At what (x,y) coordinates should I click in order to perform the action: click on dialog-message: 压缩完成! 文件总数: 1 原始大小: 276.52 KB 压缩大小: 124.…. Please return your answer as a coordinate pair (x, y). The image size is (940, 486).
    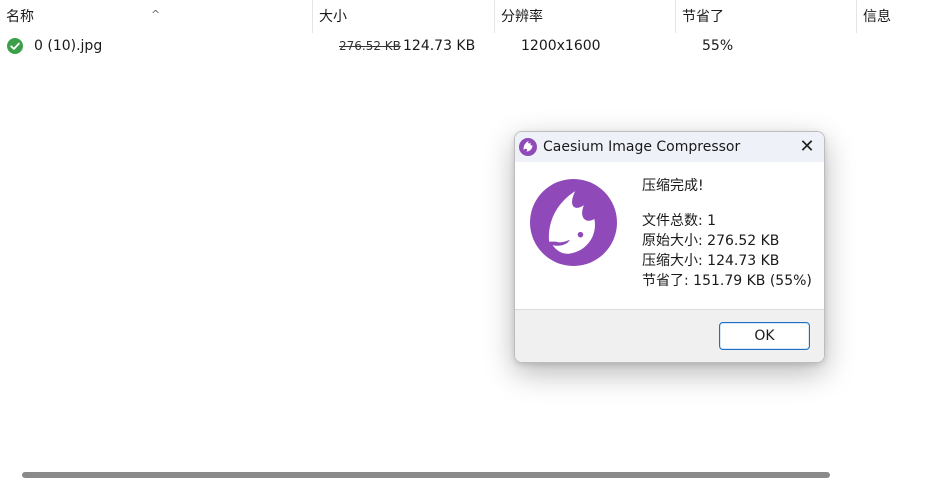
    Looking at the image, I should click on (727, 233).